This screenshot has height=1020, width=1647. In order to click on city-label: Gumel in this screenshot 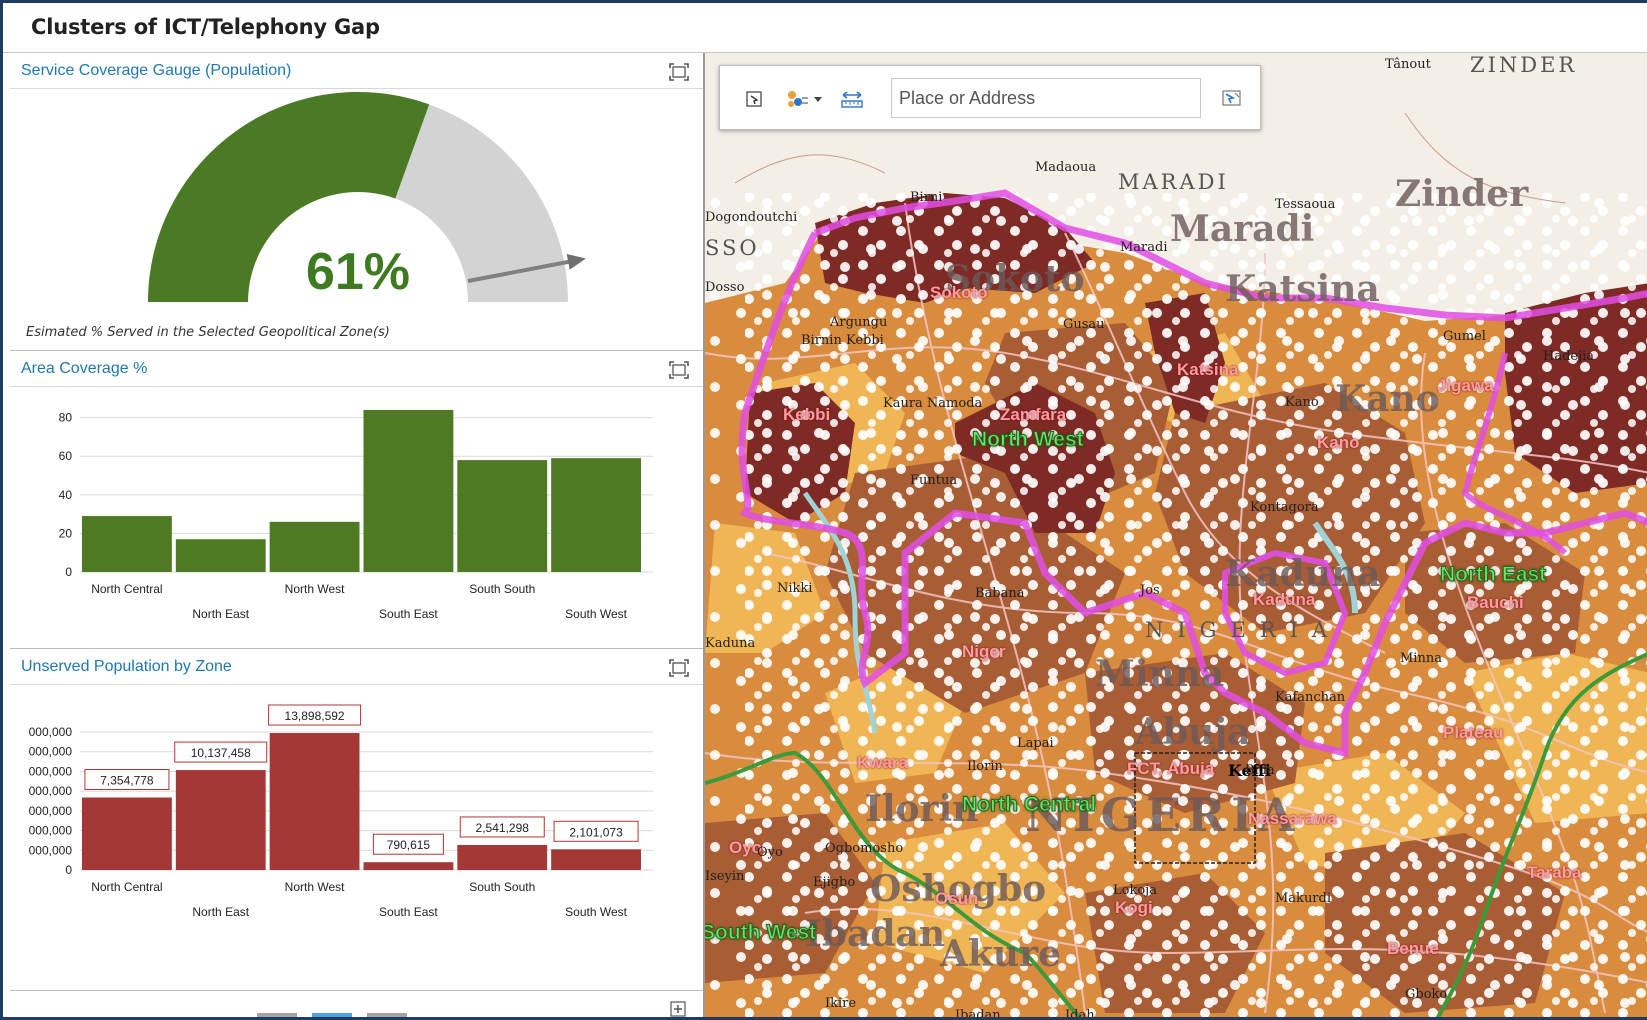, I will do `click(1464, 336)`.